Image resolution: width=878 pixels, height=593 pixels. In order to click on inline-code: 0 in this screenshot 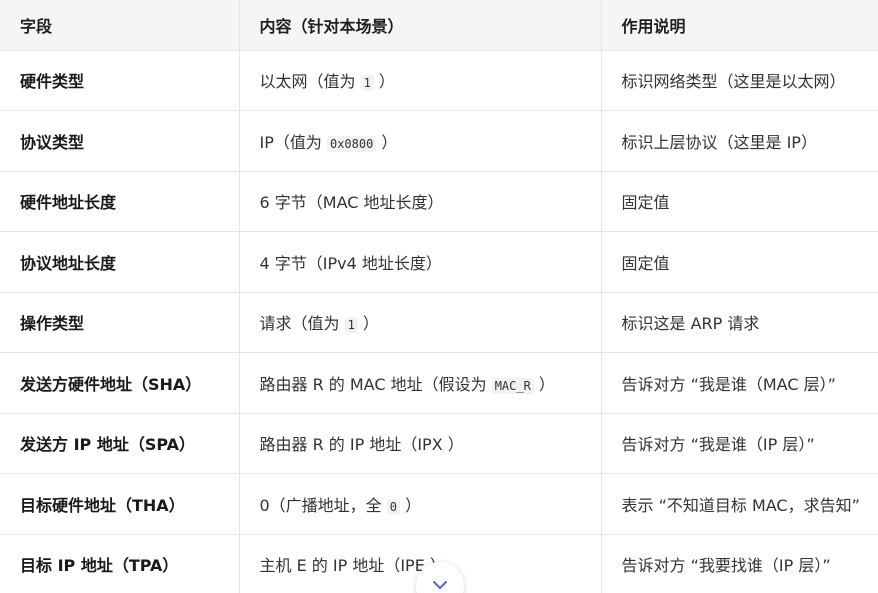, I will do `click(393, 506)`.